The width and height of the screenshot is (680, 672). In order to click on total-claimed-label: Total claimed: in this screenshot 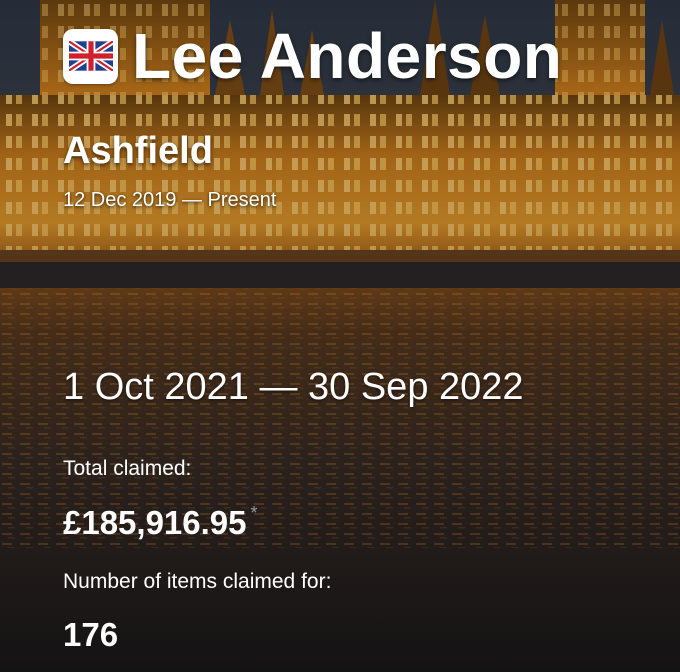, I will do `click(127, 468)`.